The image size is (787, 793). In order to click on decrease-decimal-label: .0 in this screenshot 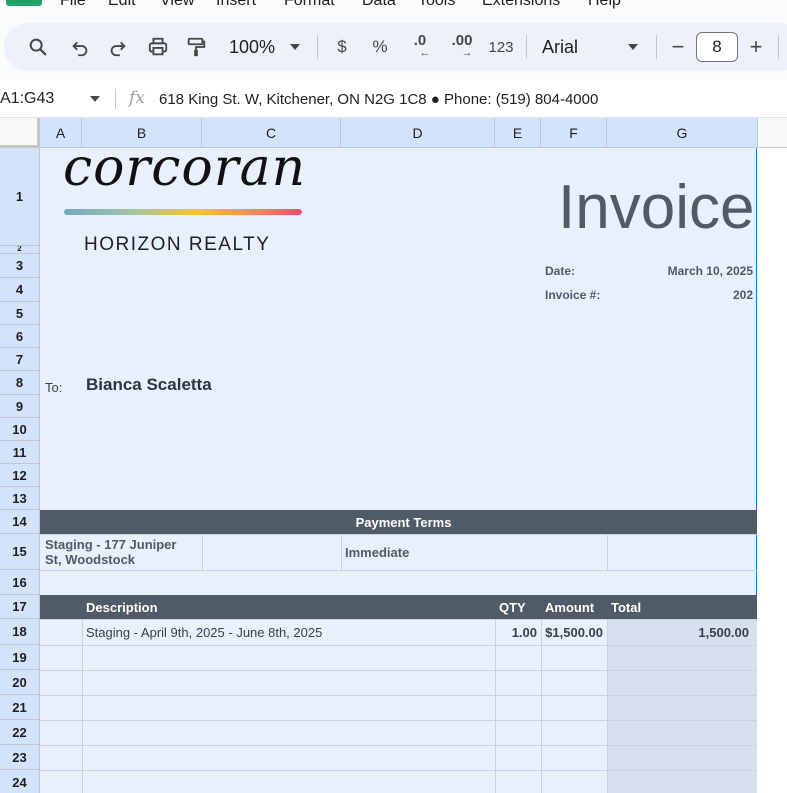, I will do `click(420, 40)`.